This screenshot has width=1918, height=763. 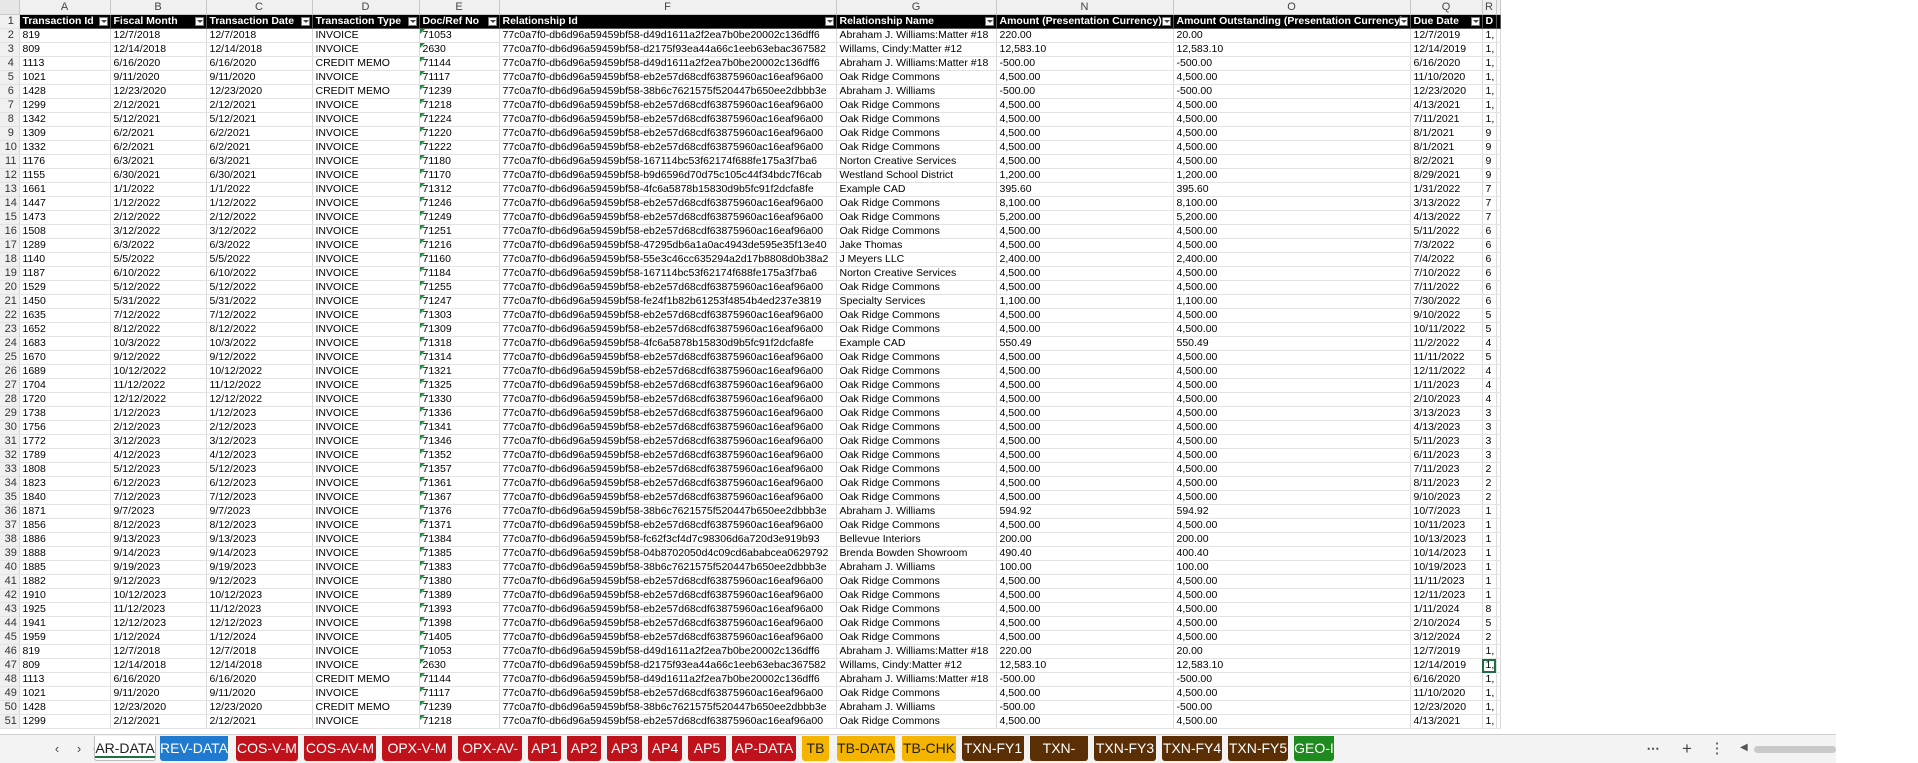 What do you see at coordinates (158, 105) in the screenshot?
I see `cell: 2/12/2021` at bounding box center [158, 105].